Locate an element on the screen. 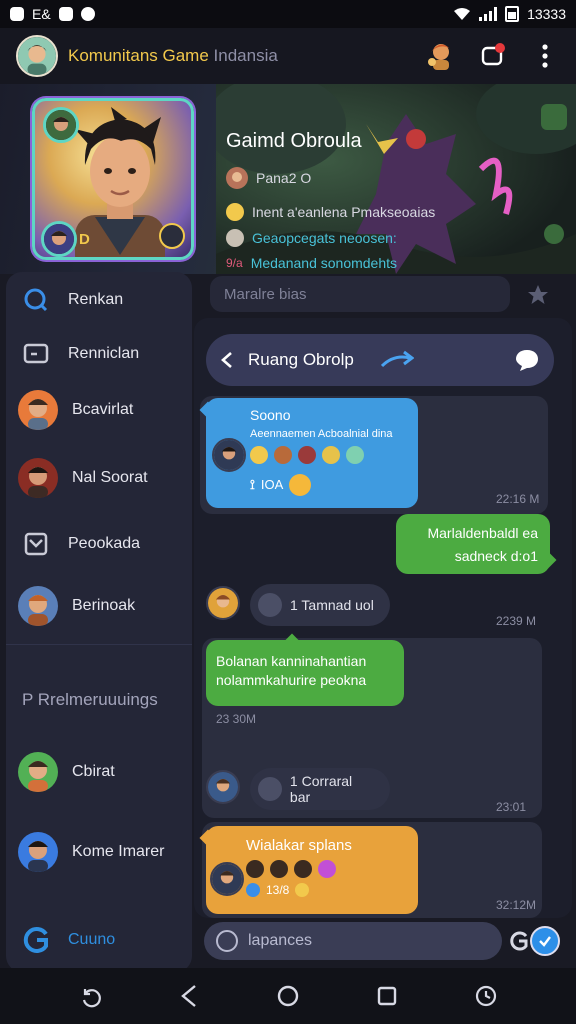 This screenshot has height=1024, width=576. star-emoji-icon is located at coordinates (303, 869).